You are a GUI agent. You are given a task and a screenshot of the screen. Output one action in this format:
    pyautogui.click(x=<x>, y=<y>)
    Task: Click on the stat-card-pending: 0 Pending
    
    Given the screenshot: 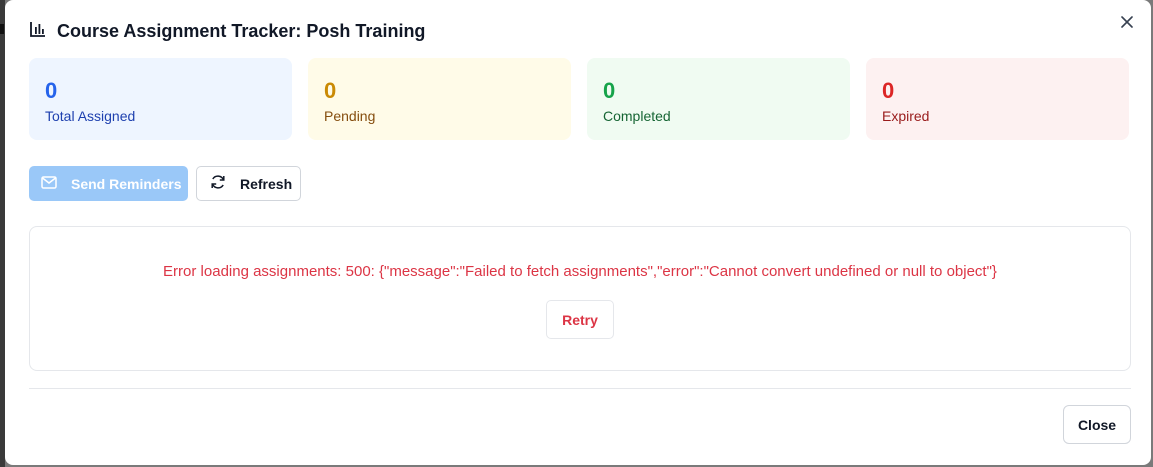 What is the action you would take?
    pyautogui.click(x=439, y=99)
    